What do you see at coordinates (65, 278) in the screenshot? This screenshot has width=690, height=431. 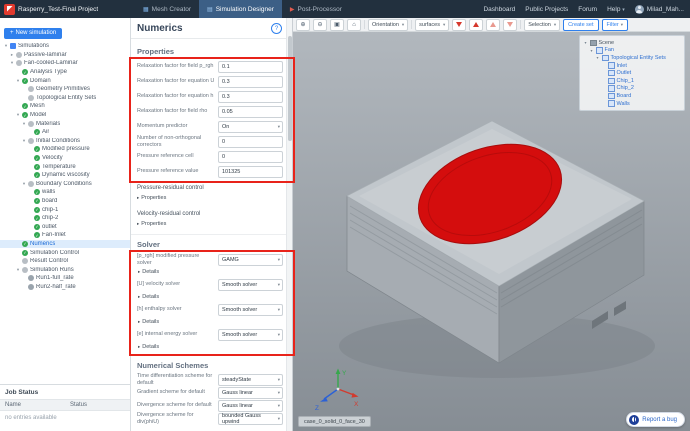 I see `tree-item-run1-full-rate: Run1-full_rate` at bounding box center [65, 278].